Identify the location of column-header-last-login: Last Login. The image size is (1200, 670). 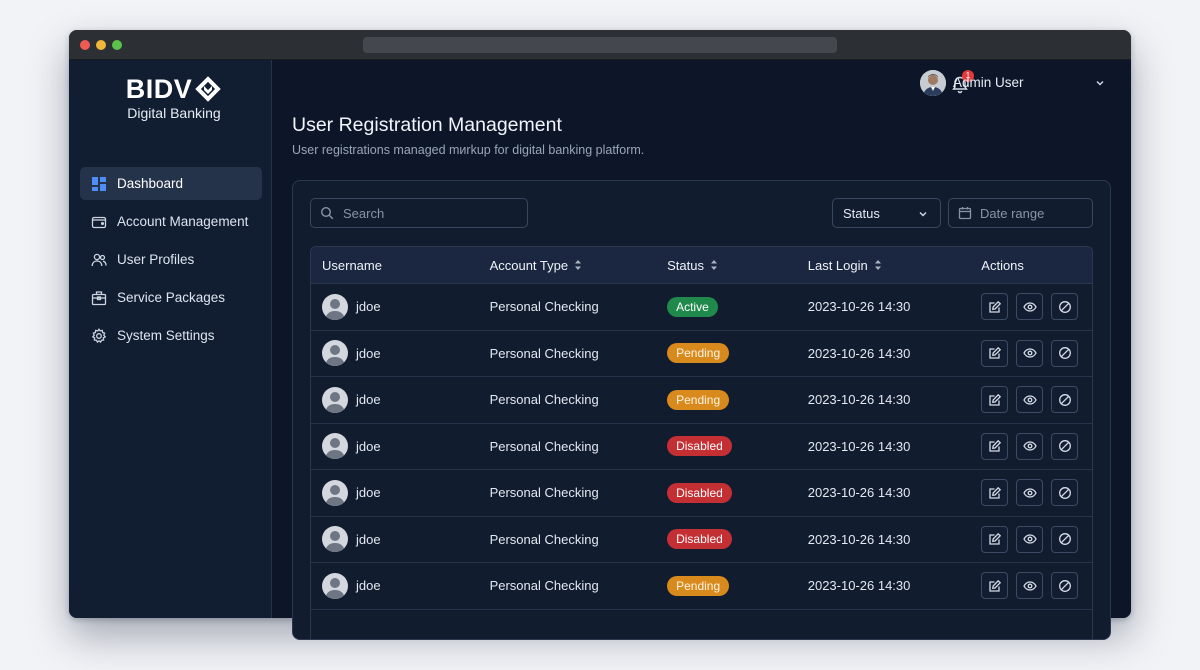
(895, 265).